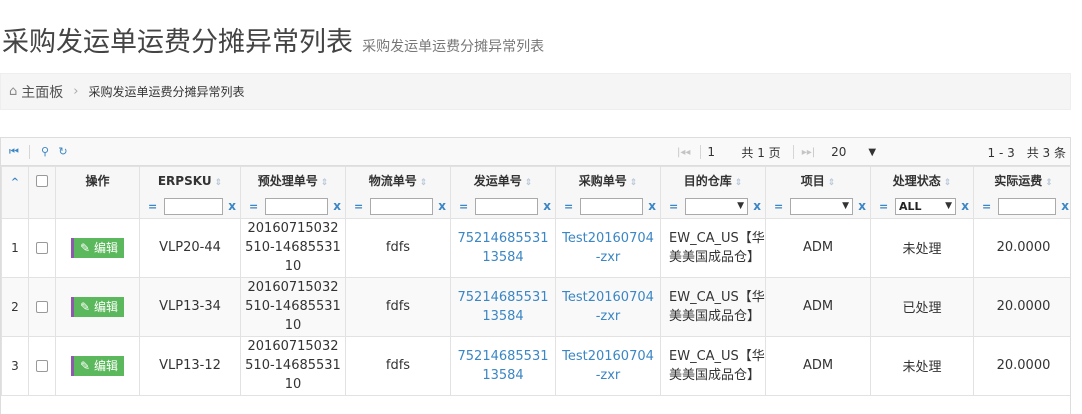  What do you see at coordinates (818, 180) in the screenshot?
I see `col-project: 项目 ⇕` at bounding box center [818, 180].